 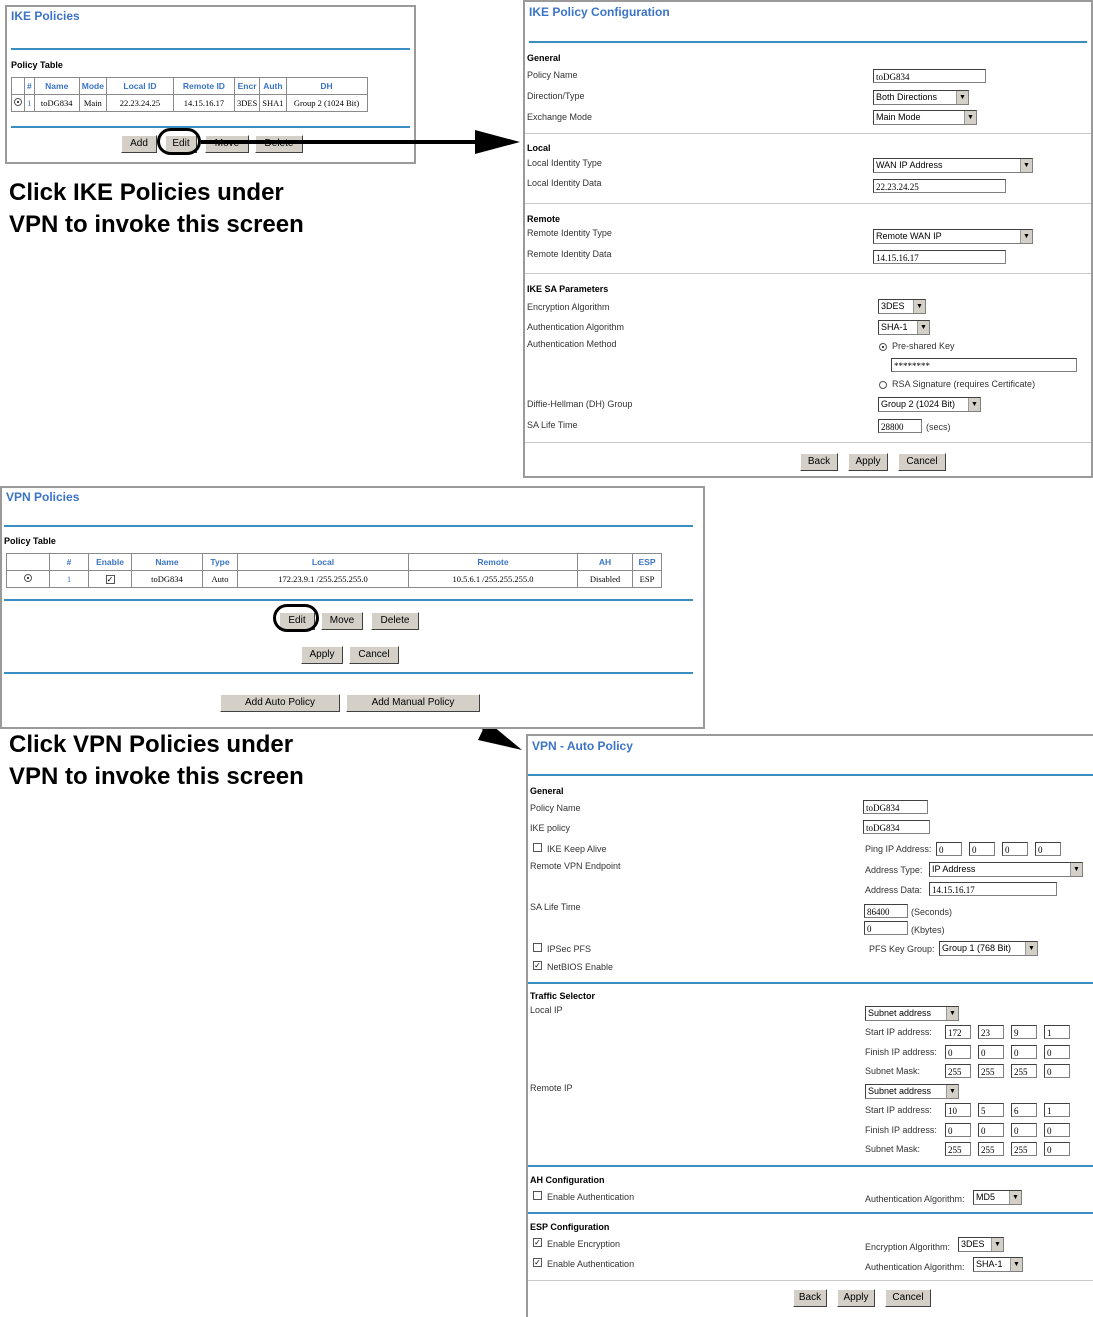 What do you see at coordinates (912, 1013) in the screenshot?
I see `local-ip-type-select: Subnet address ▼` at bounding box center [912, 1013].